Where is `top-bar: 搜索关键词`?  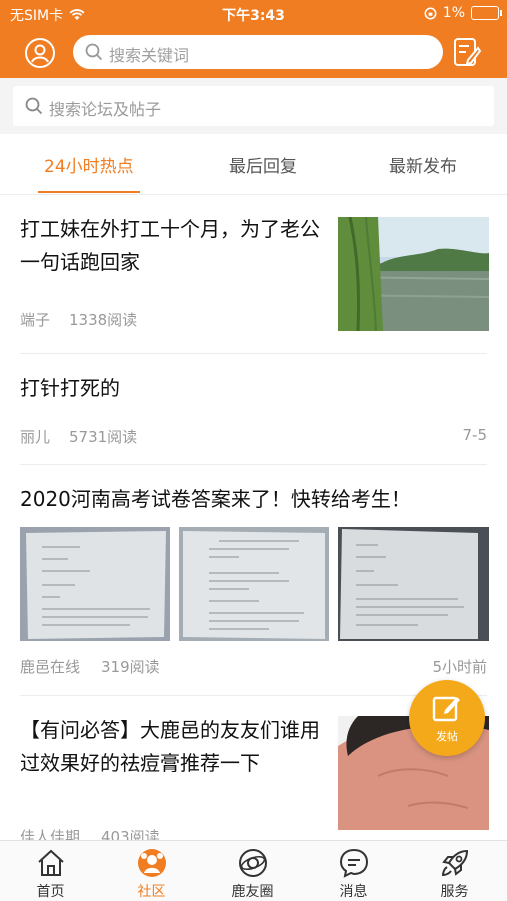 top-bar: 搜索关键词 is located at coordinates (253, 53).